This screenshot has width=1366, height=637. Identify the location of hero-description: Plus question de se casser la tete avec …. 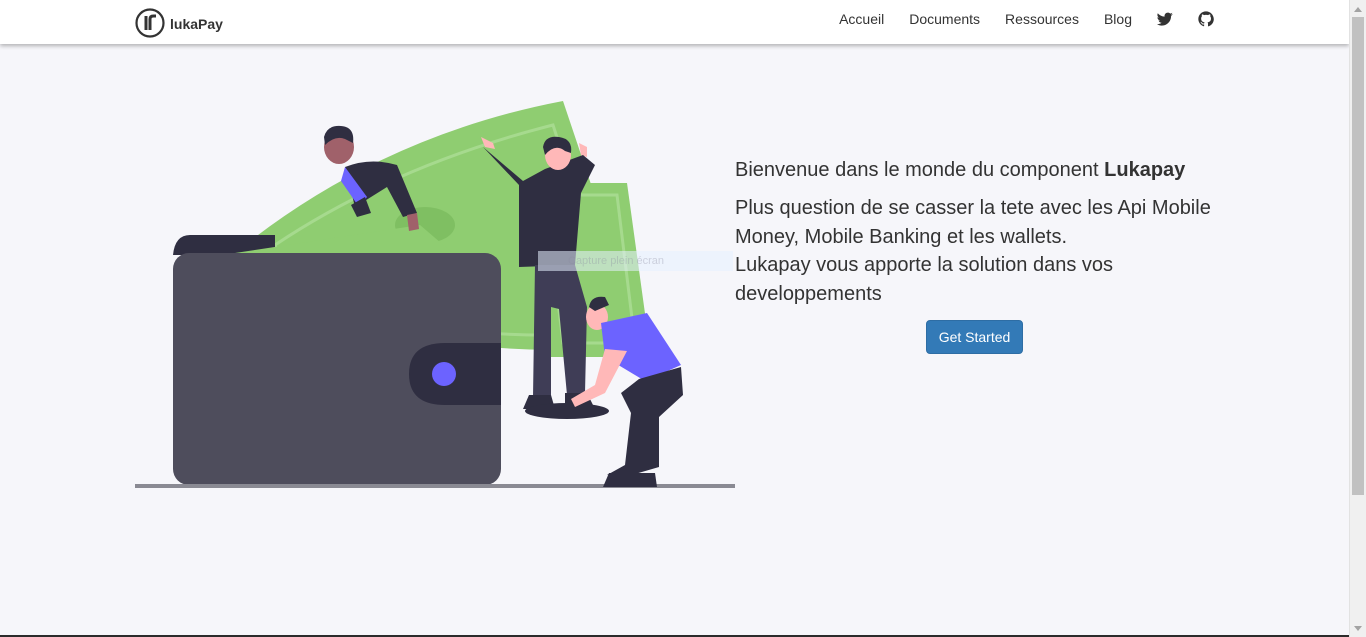
(985, 251).